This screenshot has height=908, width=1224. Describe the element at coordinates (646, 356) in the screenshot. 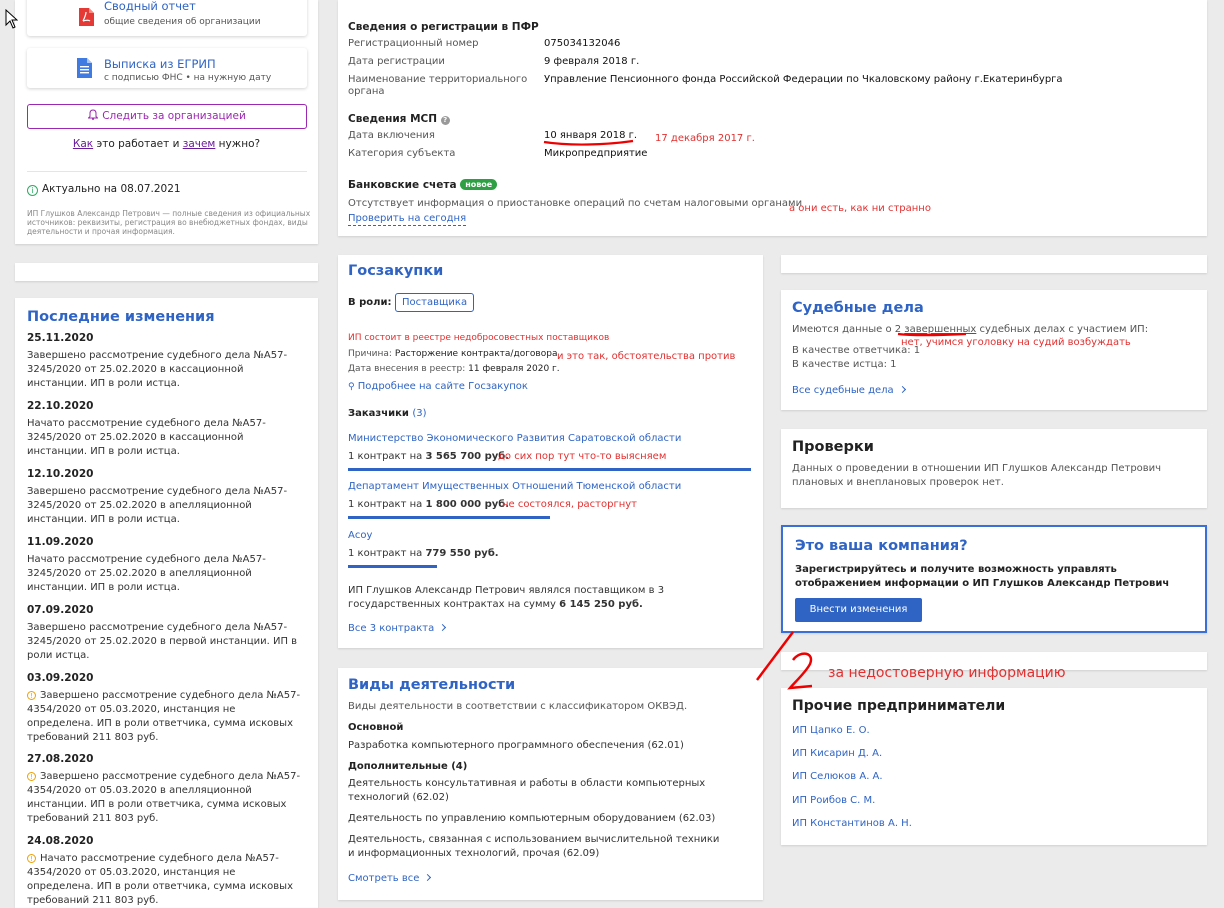

I see `annotation-reason: и это так, обстоятельства против` at that location.